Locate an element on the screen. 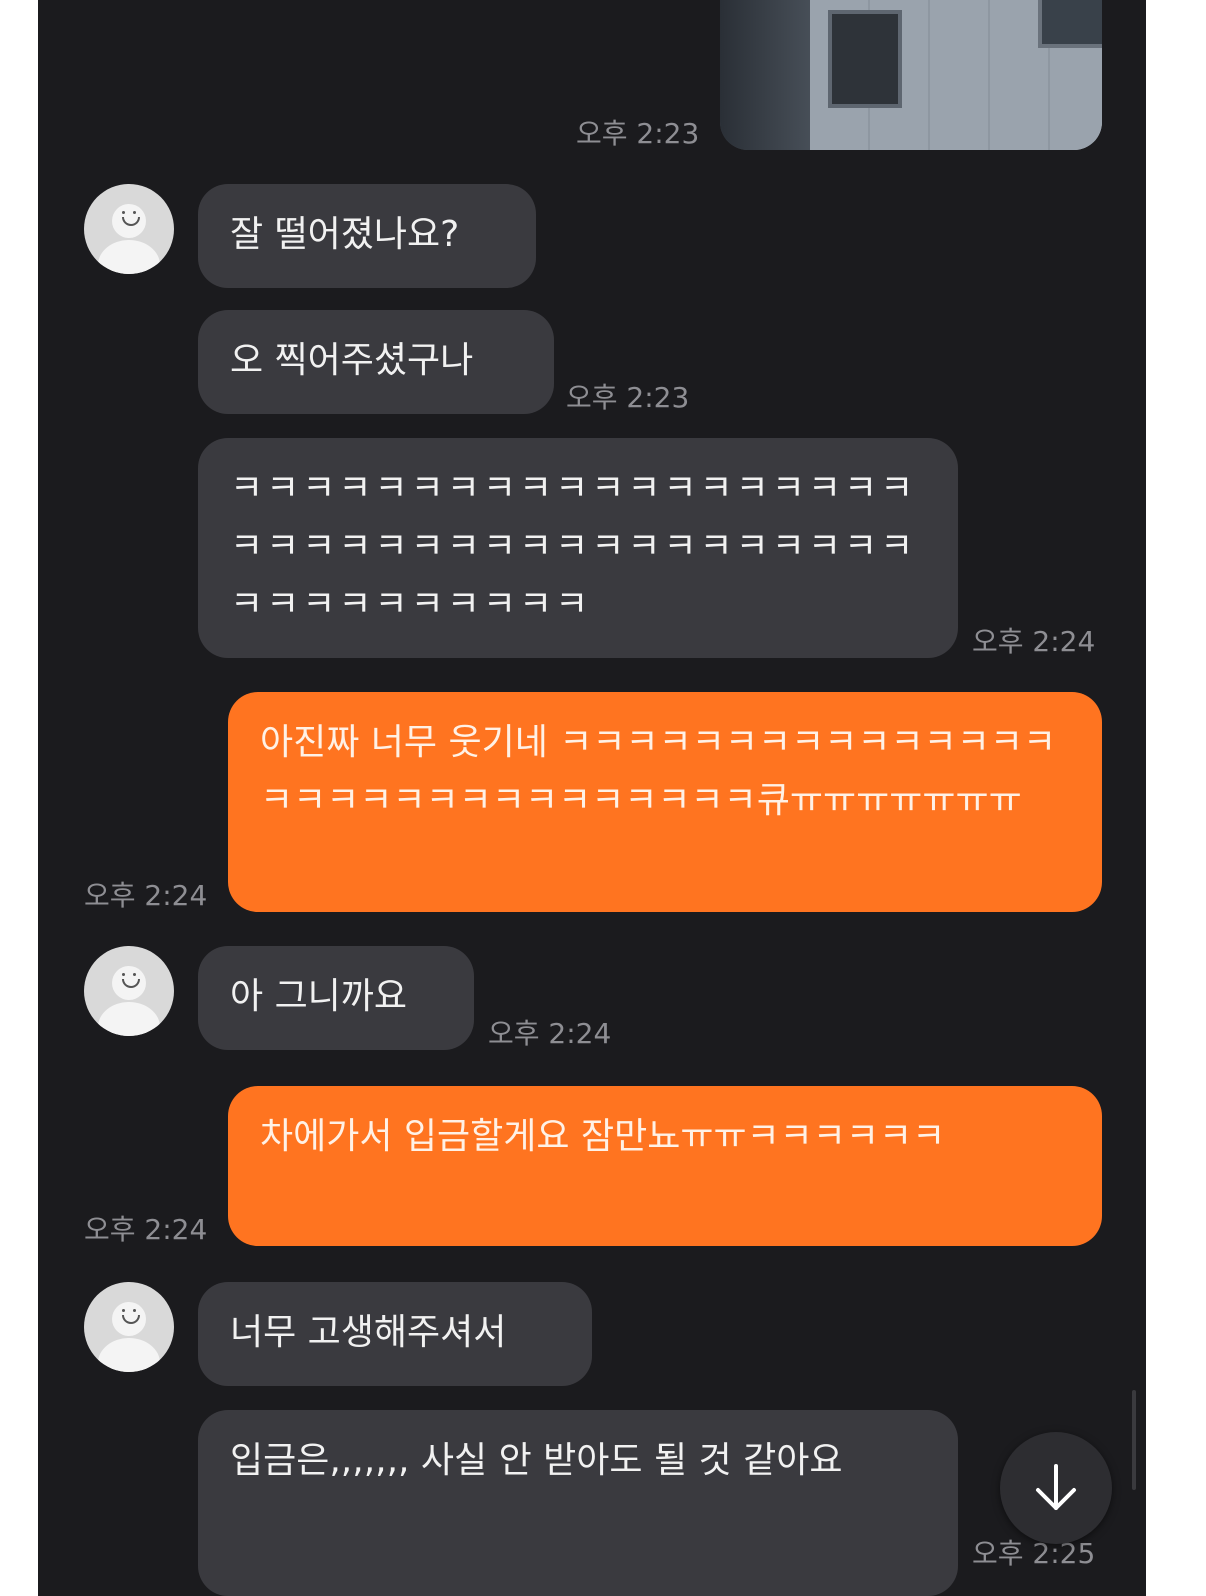 Image resolution: width=1206 pixels, height=1596 pixels. incoming-message: 아 그니까요 is located at coordinates (336, 998).